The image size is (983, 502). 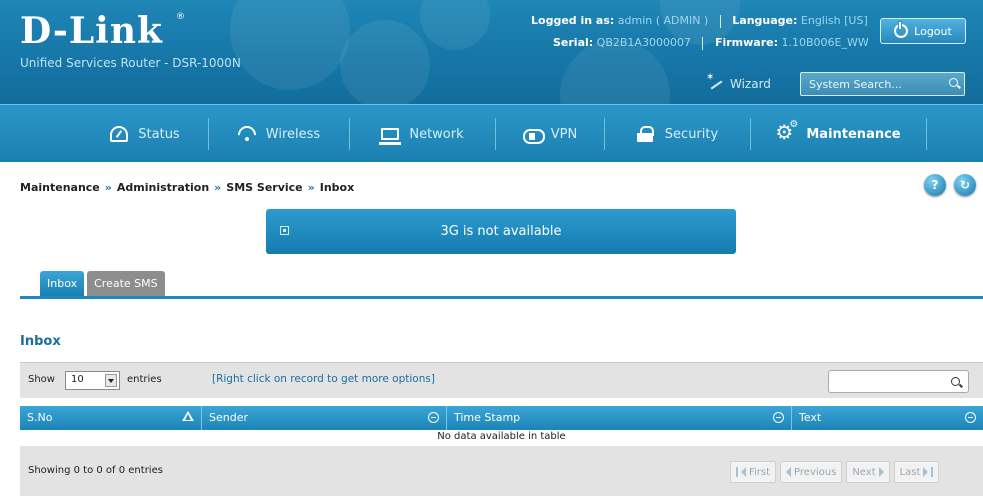 What do you see at coordinates (92, 380) in the screenshot?
I see `page-size-select: 10` at bounding box center [92, 380].